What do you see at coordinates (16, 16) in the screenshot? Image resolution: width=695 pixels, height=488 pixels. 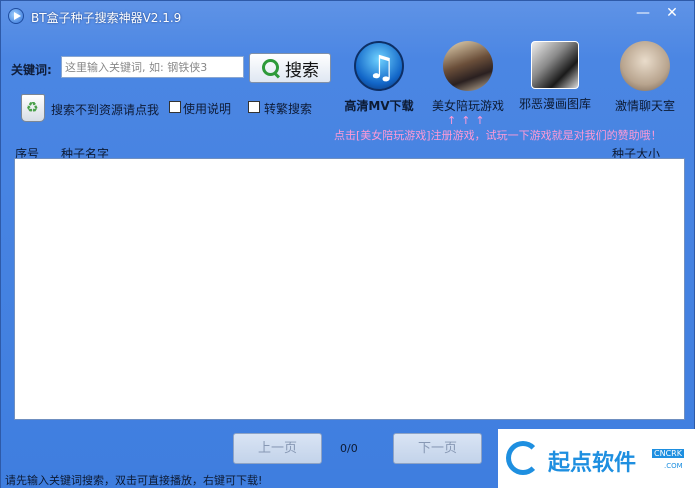 I see `app-play-icon` at bounding box center [16, 16].